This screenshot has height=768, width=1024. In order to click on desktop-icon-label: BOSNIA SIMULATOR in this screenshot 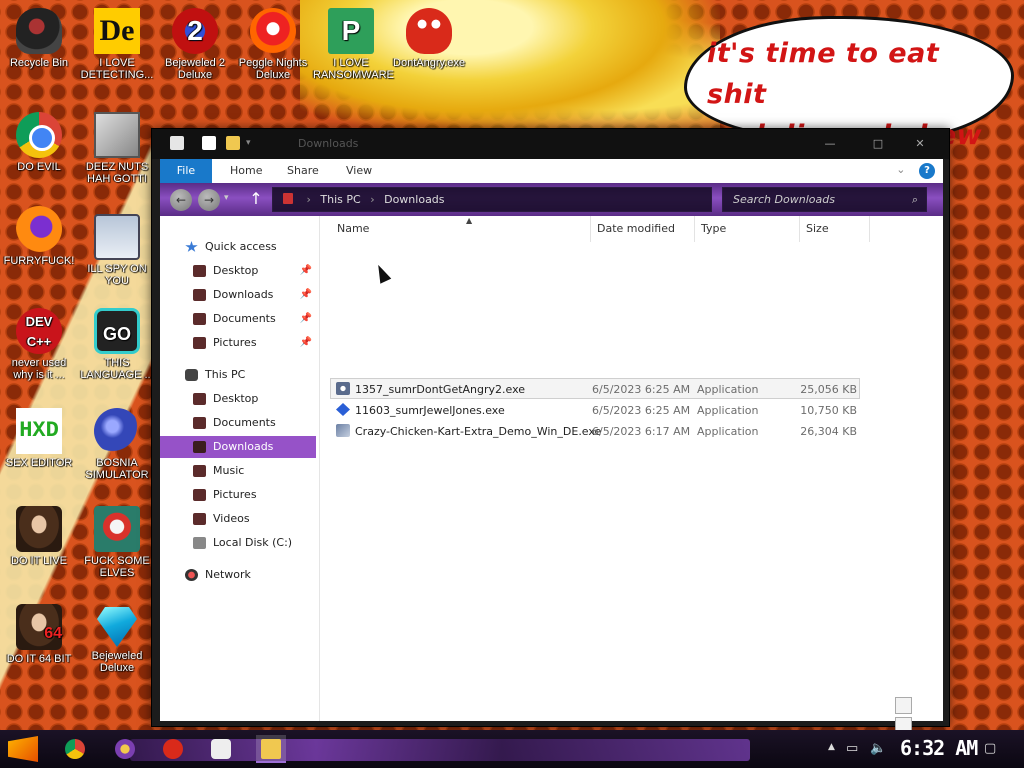, I will do `click(117, 469)`.